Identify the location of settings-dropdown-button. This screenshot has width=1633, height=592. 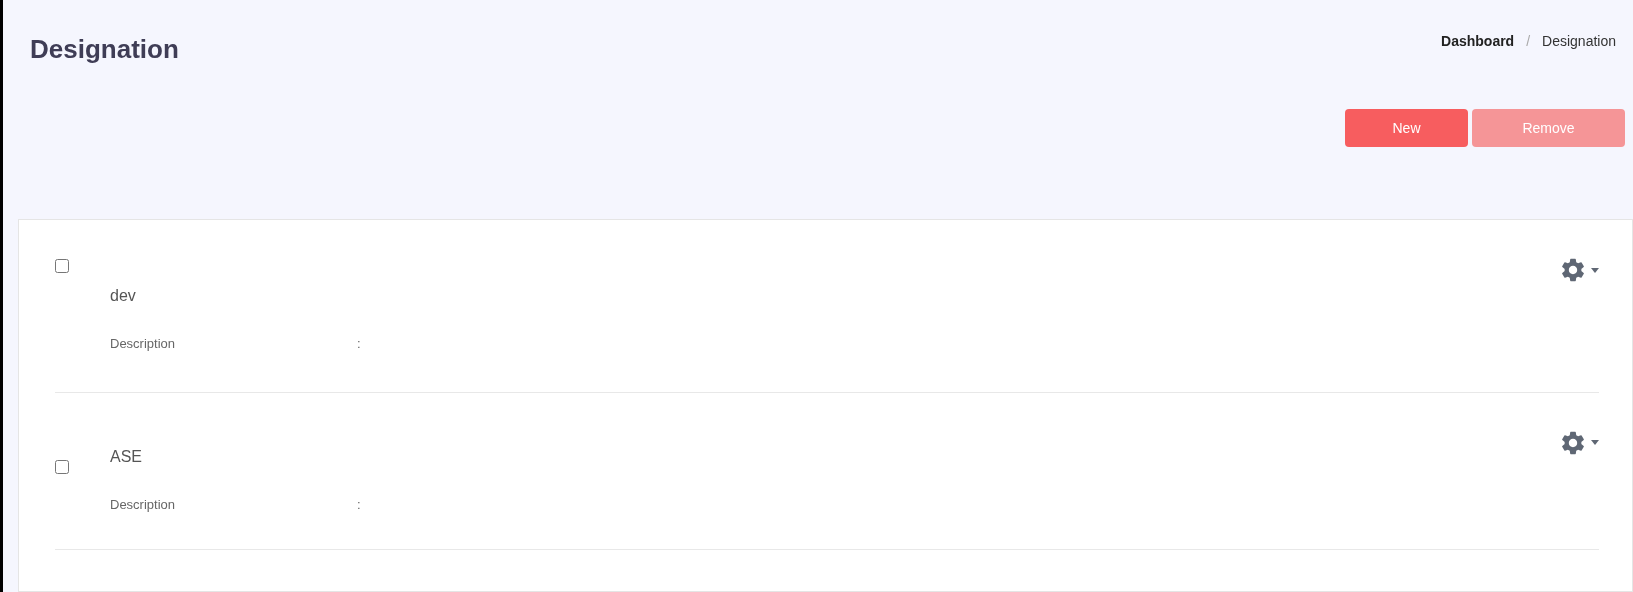
(1579, 270).